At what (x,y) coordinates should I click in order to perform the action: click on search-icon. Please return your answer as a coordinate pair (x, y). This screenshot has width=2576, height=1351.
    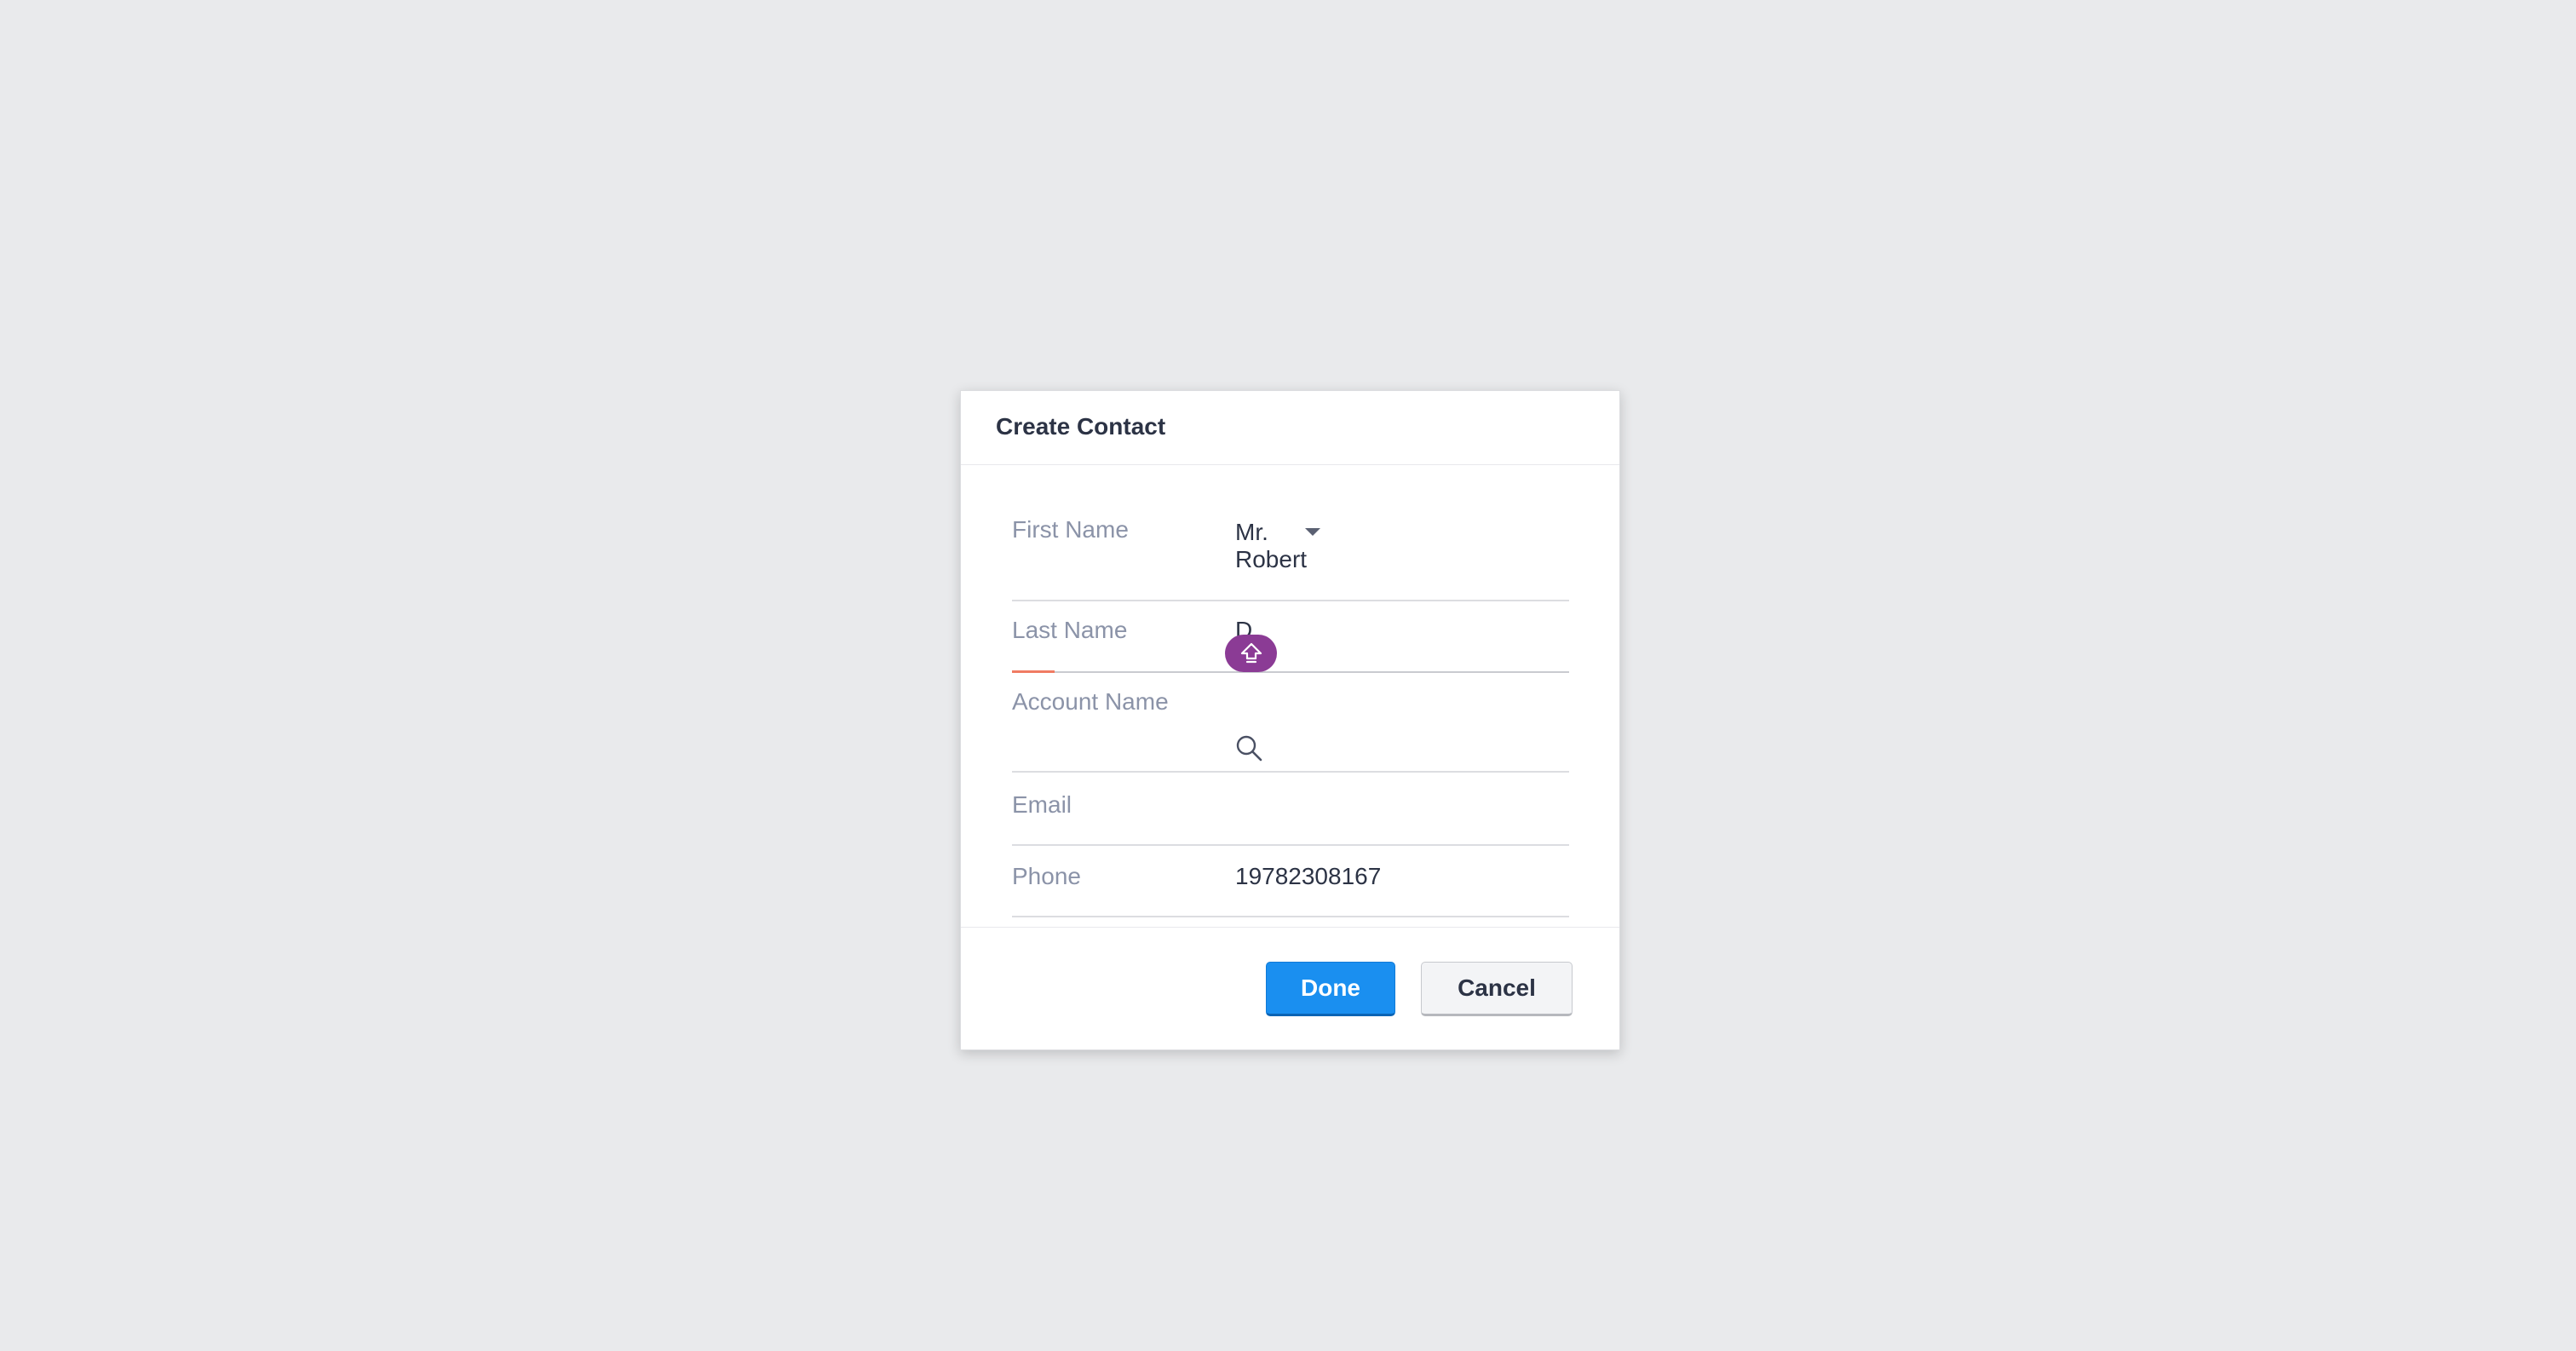
    Looking at the image, I should click on (1248, 747).